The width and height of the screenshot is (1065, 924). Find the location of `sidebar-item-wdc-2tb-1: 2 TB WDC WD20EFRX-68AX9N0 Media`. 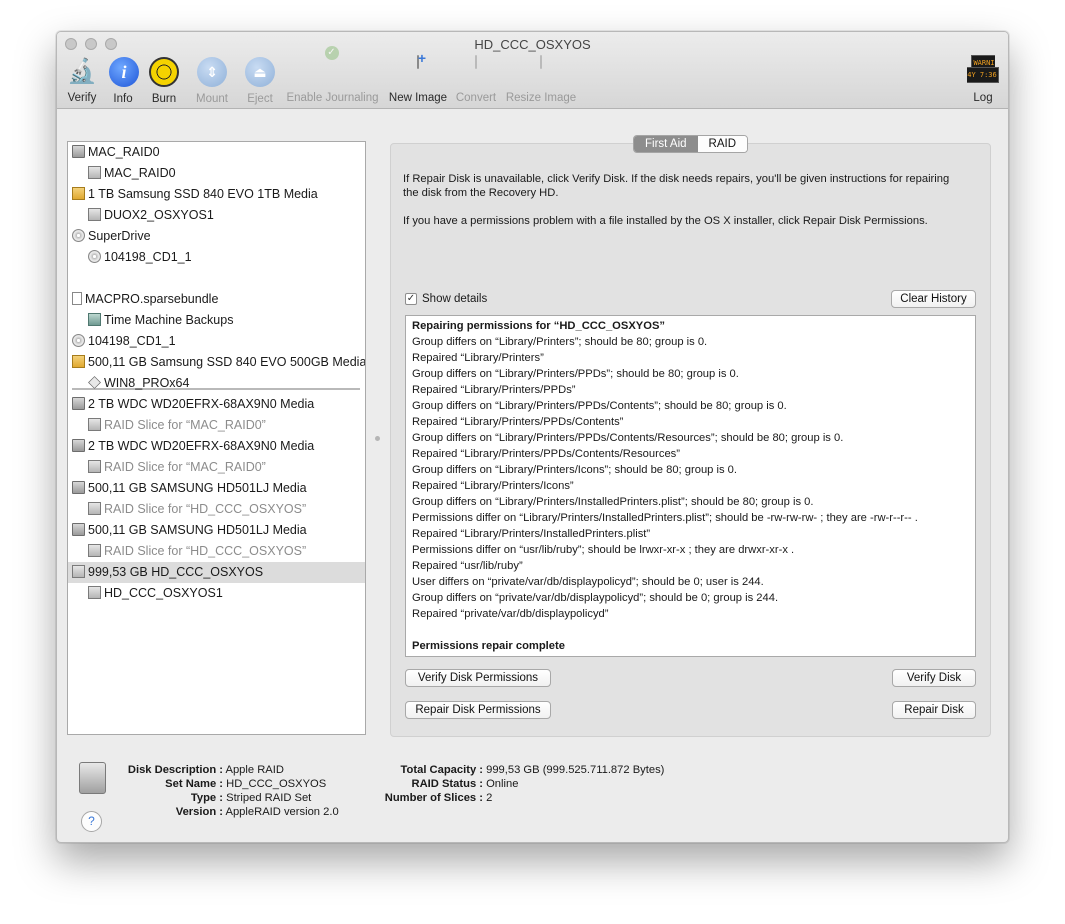

sidebar-item-wdc-2tb-1: 2 TB WDC WD20EFRX-68AX9N0 Media is located at coordinates (218, 404).